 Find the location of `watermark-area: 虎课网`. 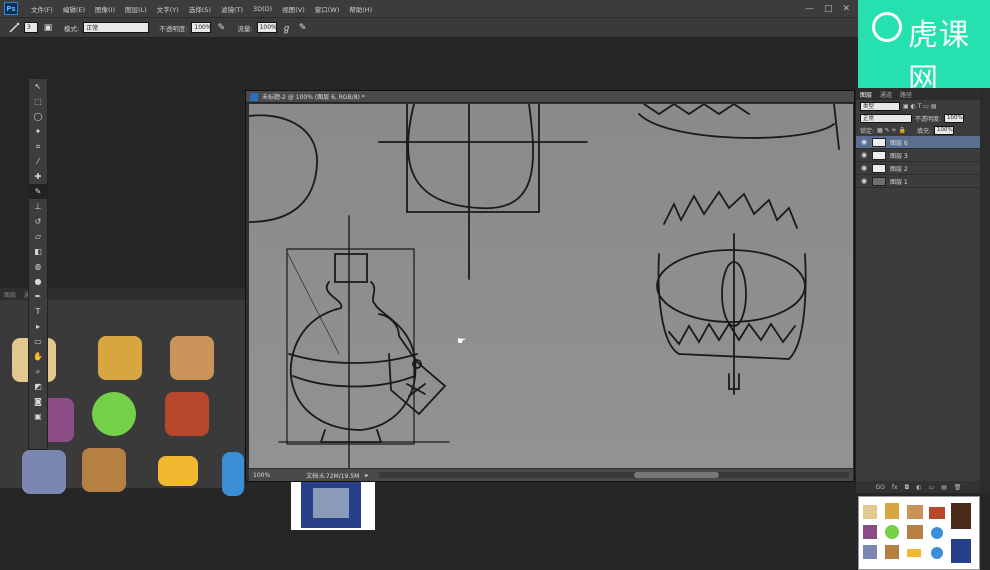

watermark-area: 虎课网 is located at coordinates (924, 48).